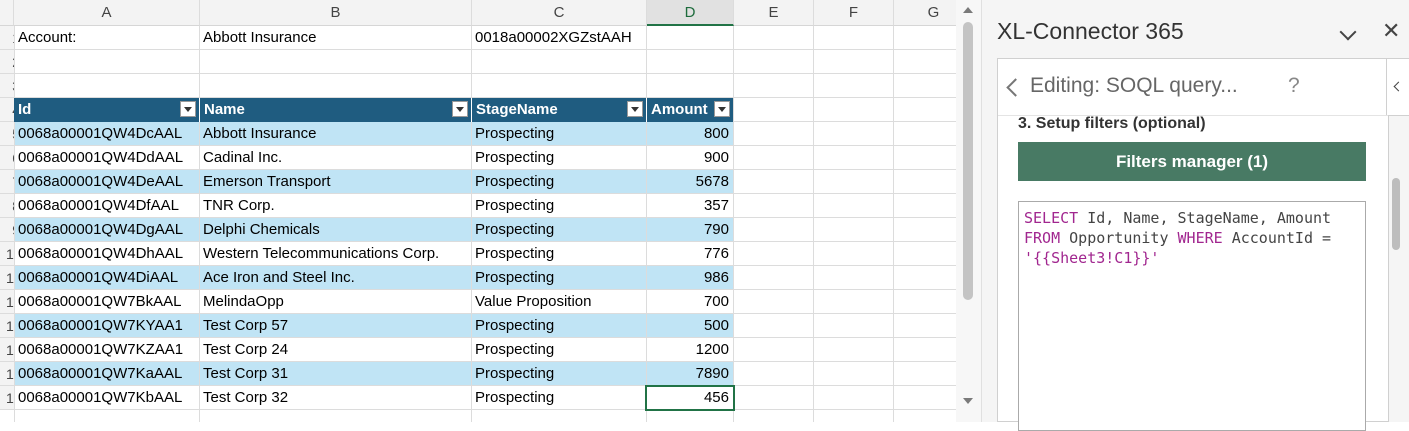 This screenshot has width=1409, height=431. I want to click on scroll-down-arrow-icon, so click(968, 401).